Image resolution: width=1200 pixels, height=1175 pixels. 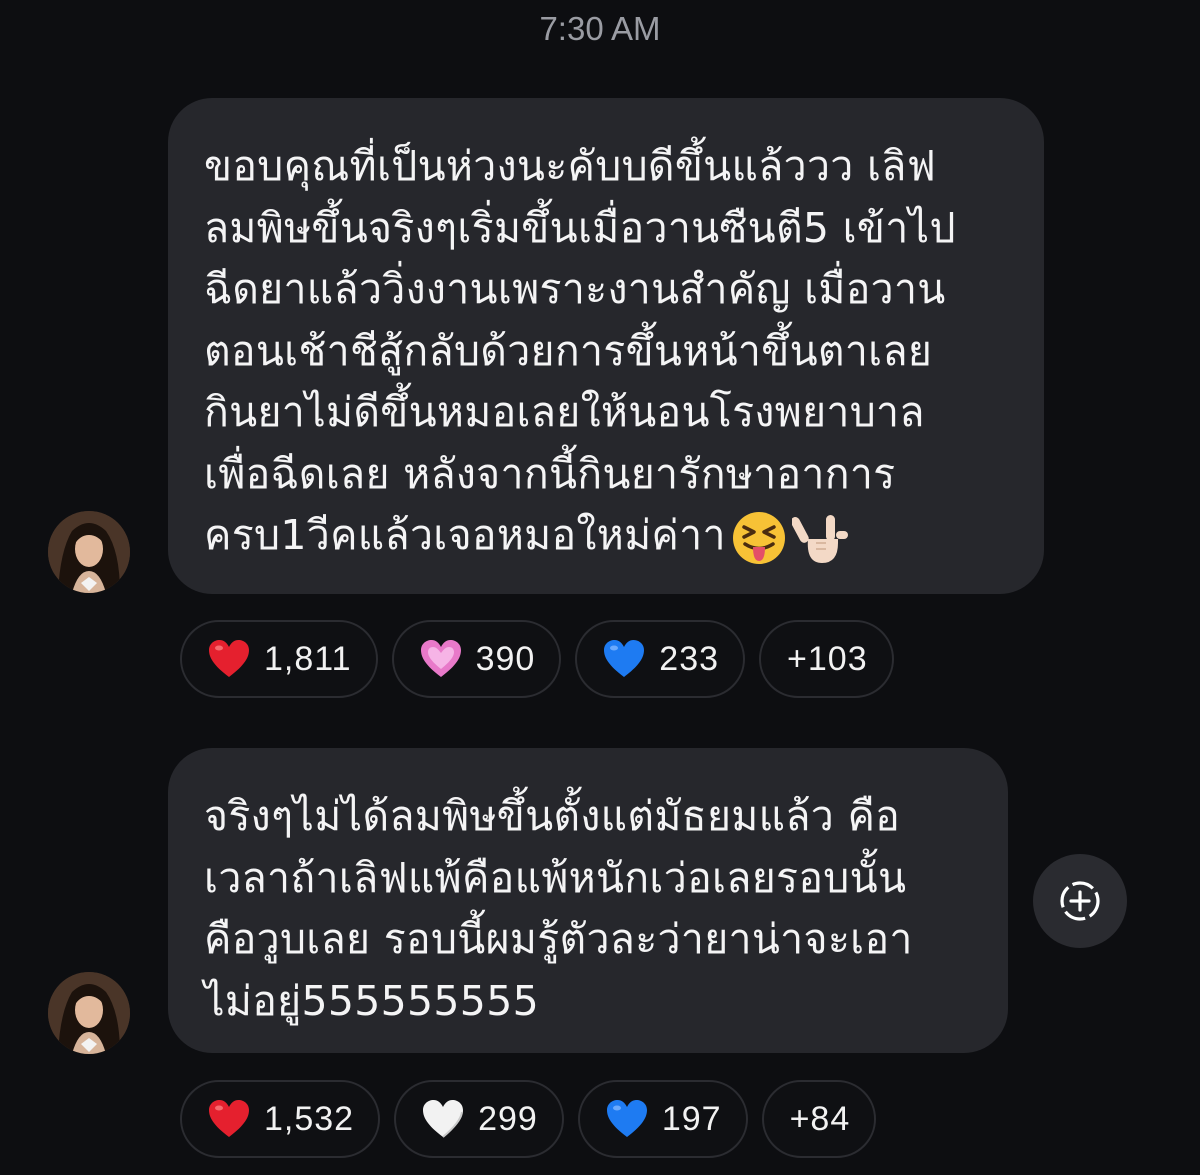 What do you see at coordinates (689, 658) in the screenshot?
I see `reaction-count: 233` at bounding box center [689, 658].